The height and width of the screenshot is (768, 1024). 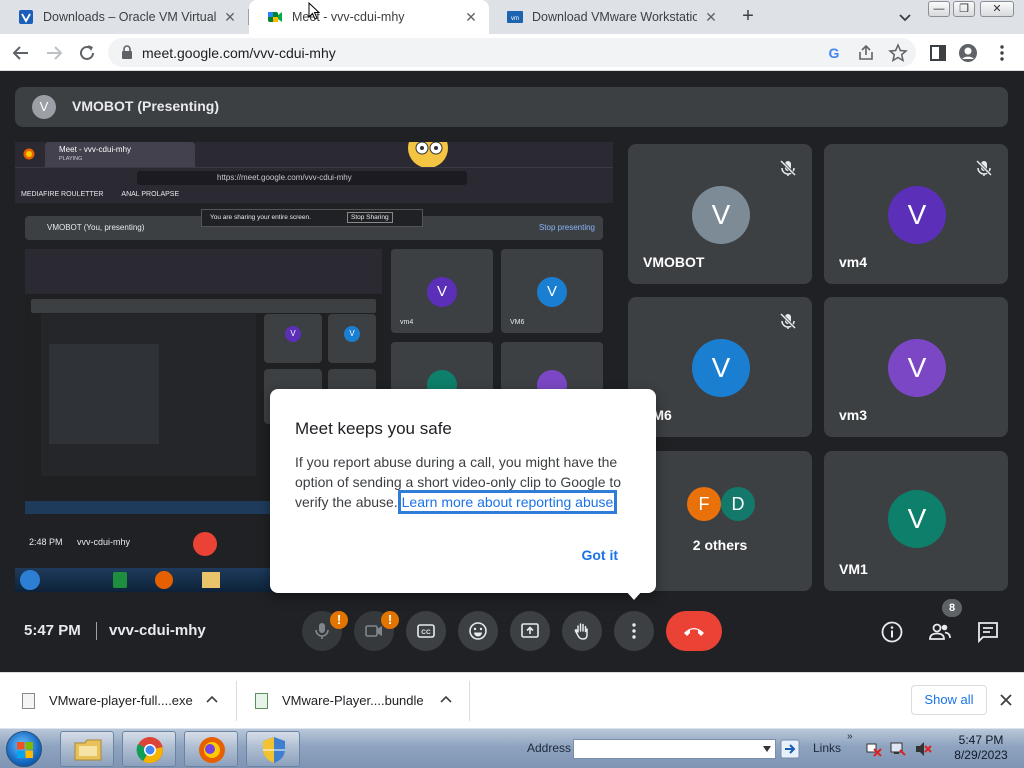 I want to click on bundle-file-icon, so click(x=261, y=701).